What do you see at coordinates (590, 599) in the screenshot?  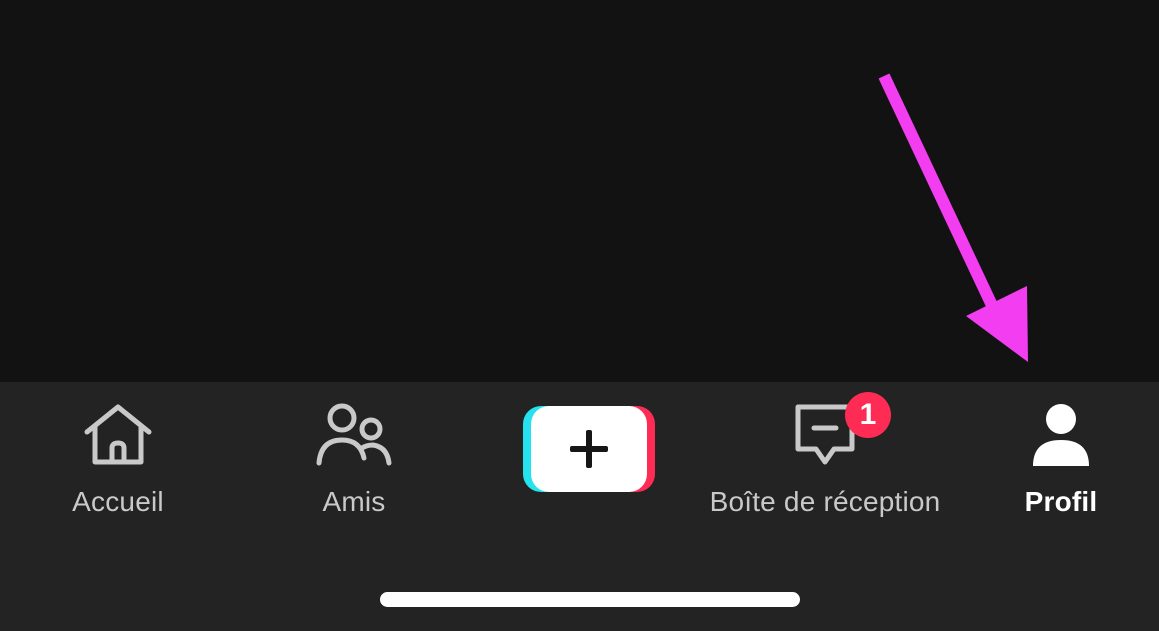 I see `home-indicator` at bounding box center [590, 599].